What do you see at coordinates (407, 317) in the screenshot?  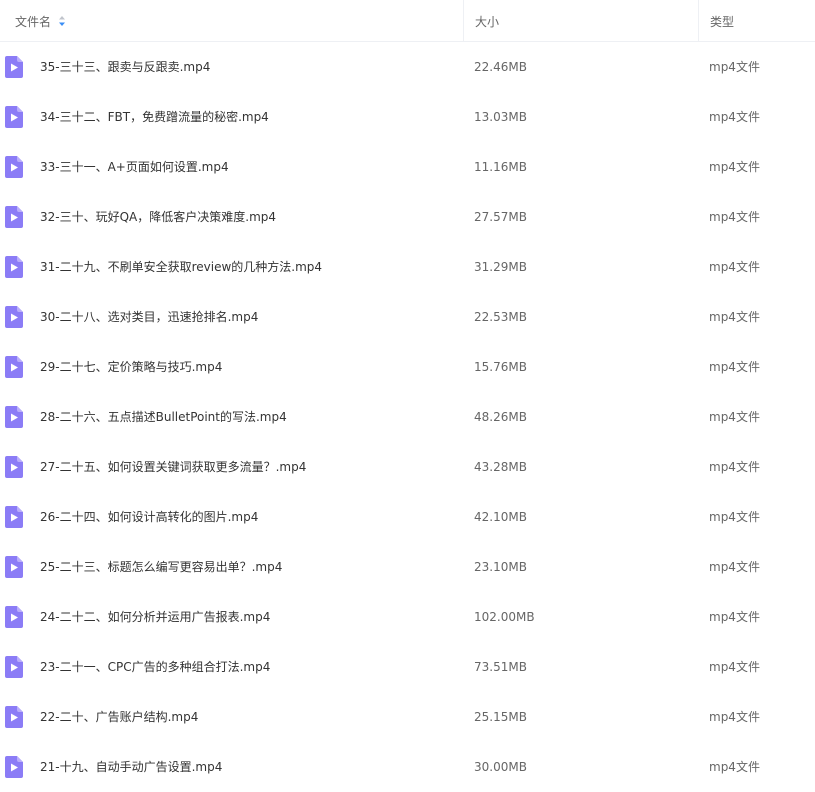 I see `file-row: 30-二十八、选对类目，迅速抢排名.mp4 22.53MB mp4文件` at bounding box center [407, 317].